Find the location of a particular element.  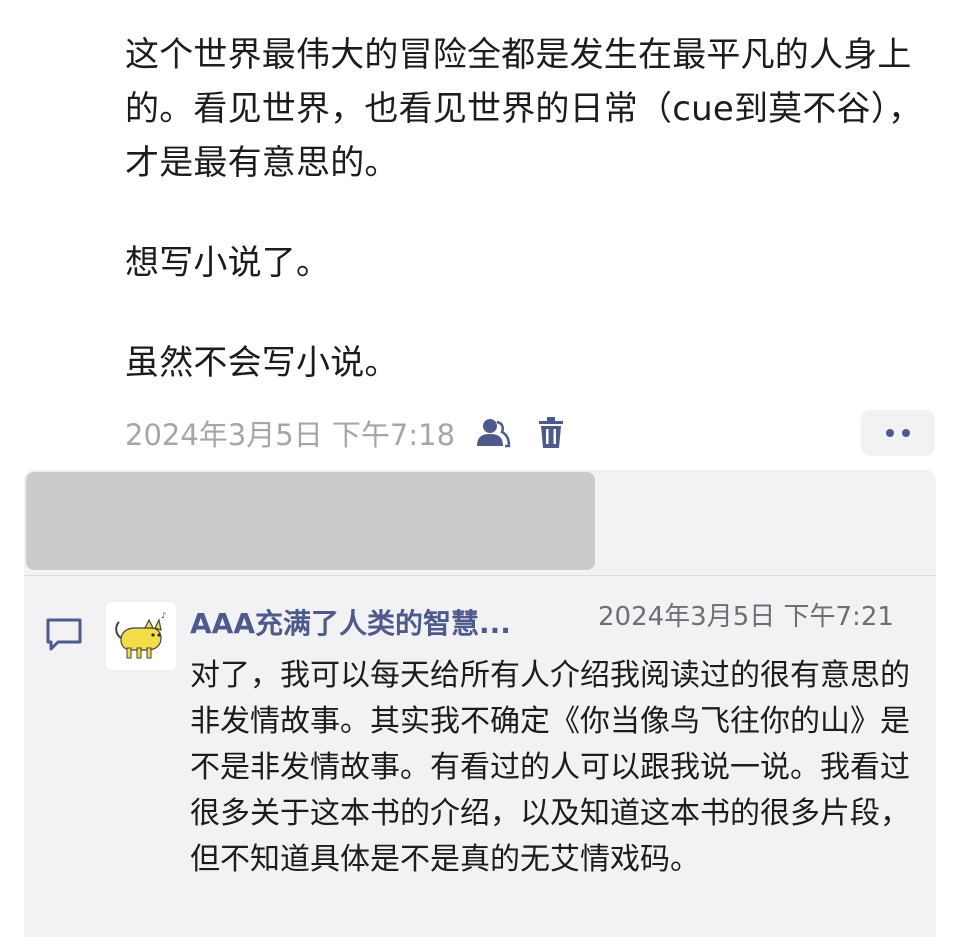

post-meta: 2024年3月5日 下午7:18 is located at coordinates (348, 433).